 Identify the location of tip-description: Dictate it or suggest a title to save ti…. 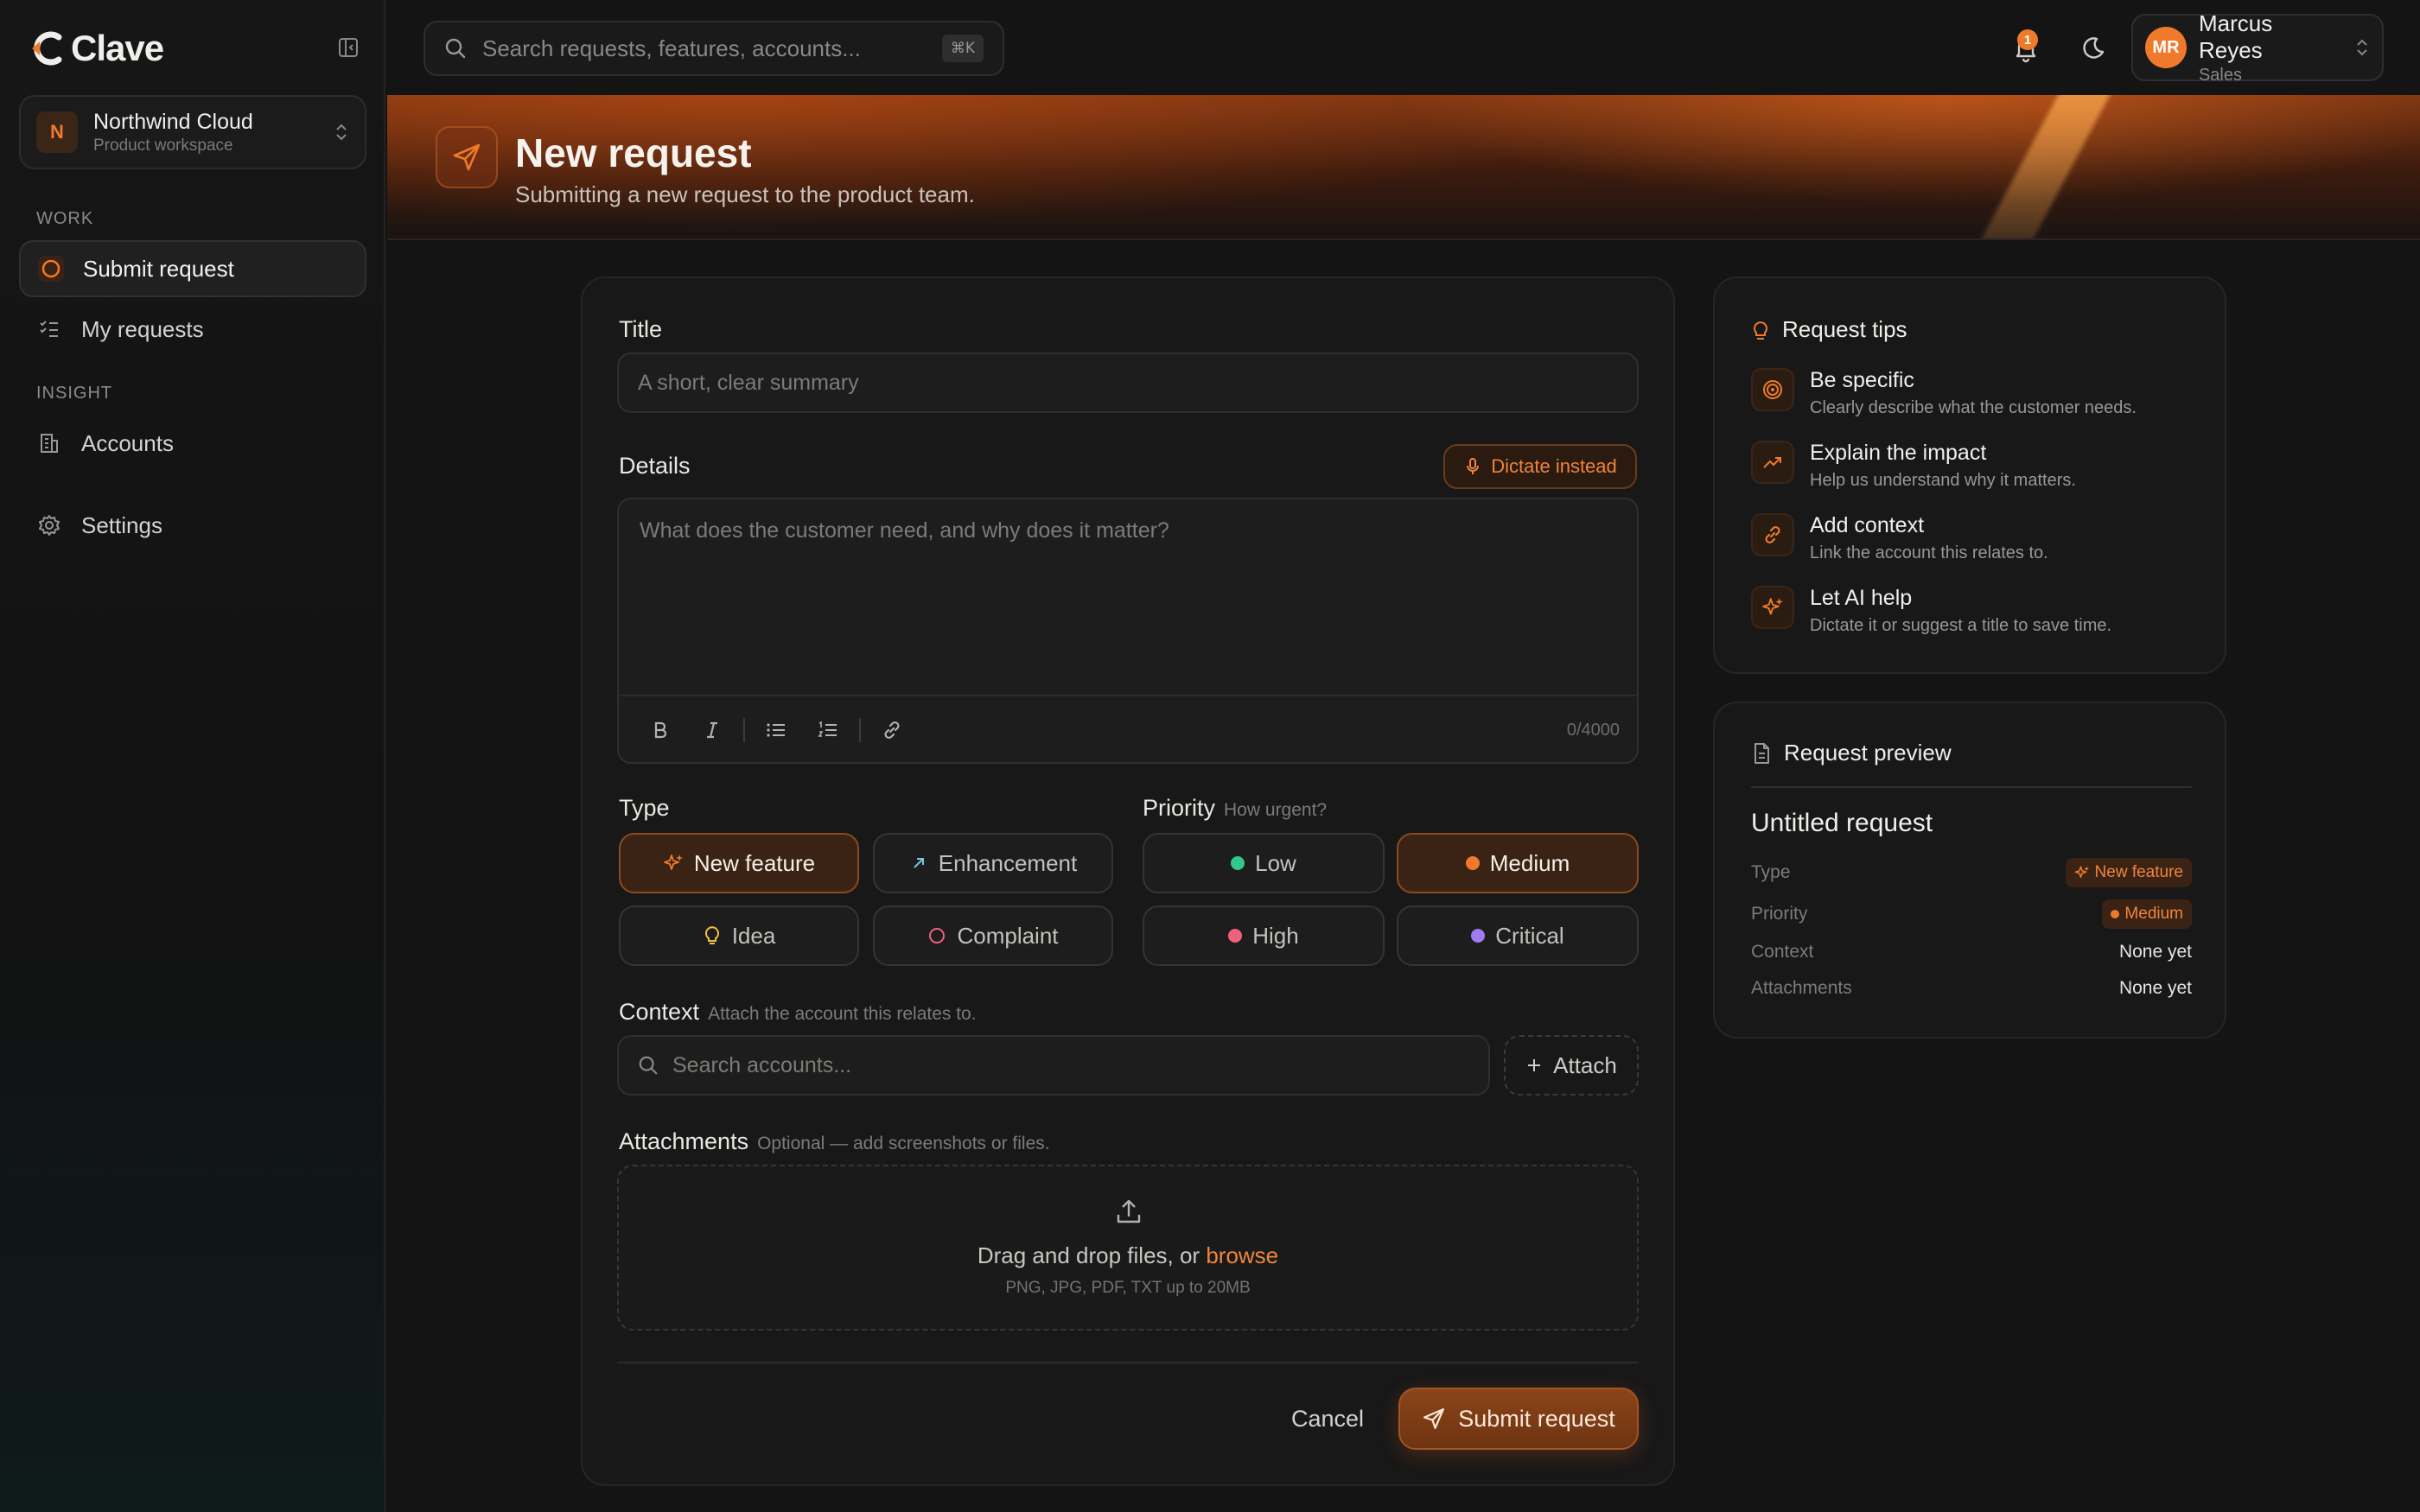
(1961, 625).